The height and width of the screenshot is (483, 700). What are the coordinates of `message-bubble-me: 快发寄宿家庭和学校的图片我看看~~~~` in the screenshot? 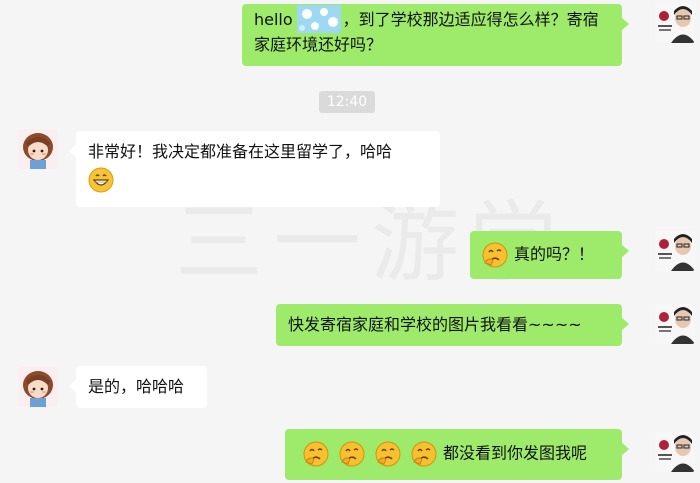 It's located at (452, 325).